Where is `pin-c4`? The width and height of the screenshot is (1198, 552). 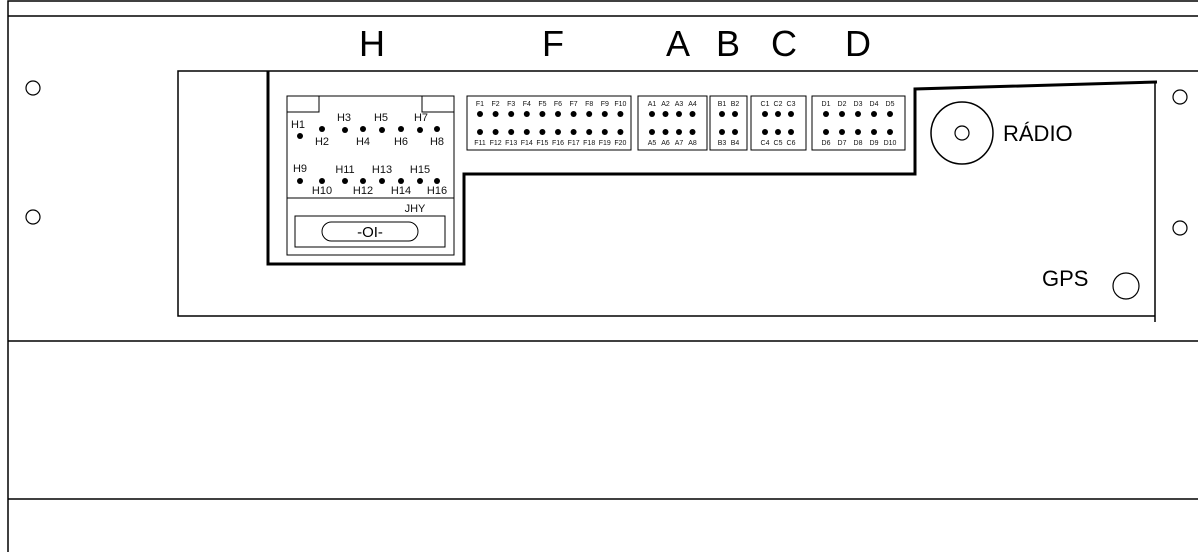 pin-c4 is located at coordinates (765, 132).